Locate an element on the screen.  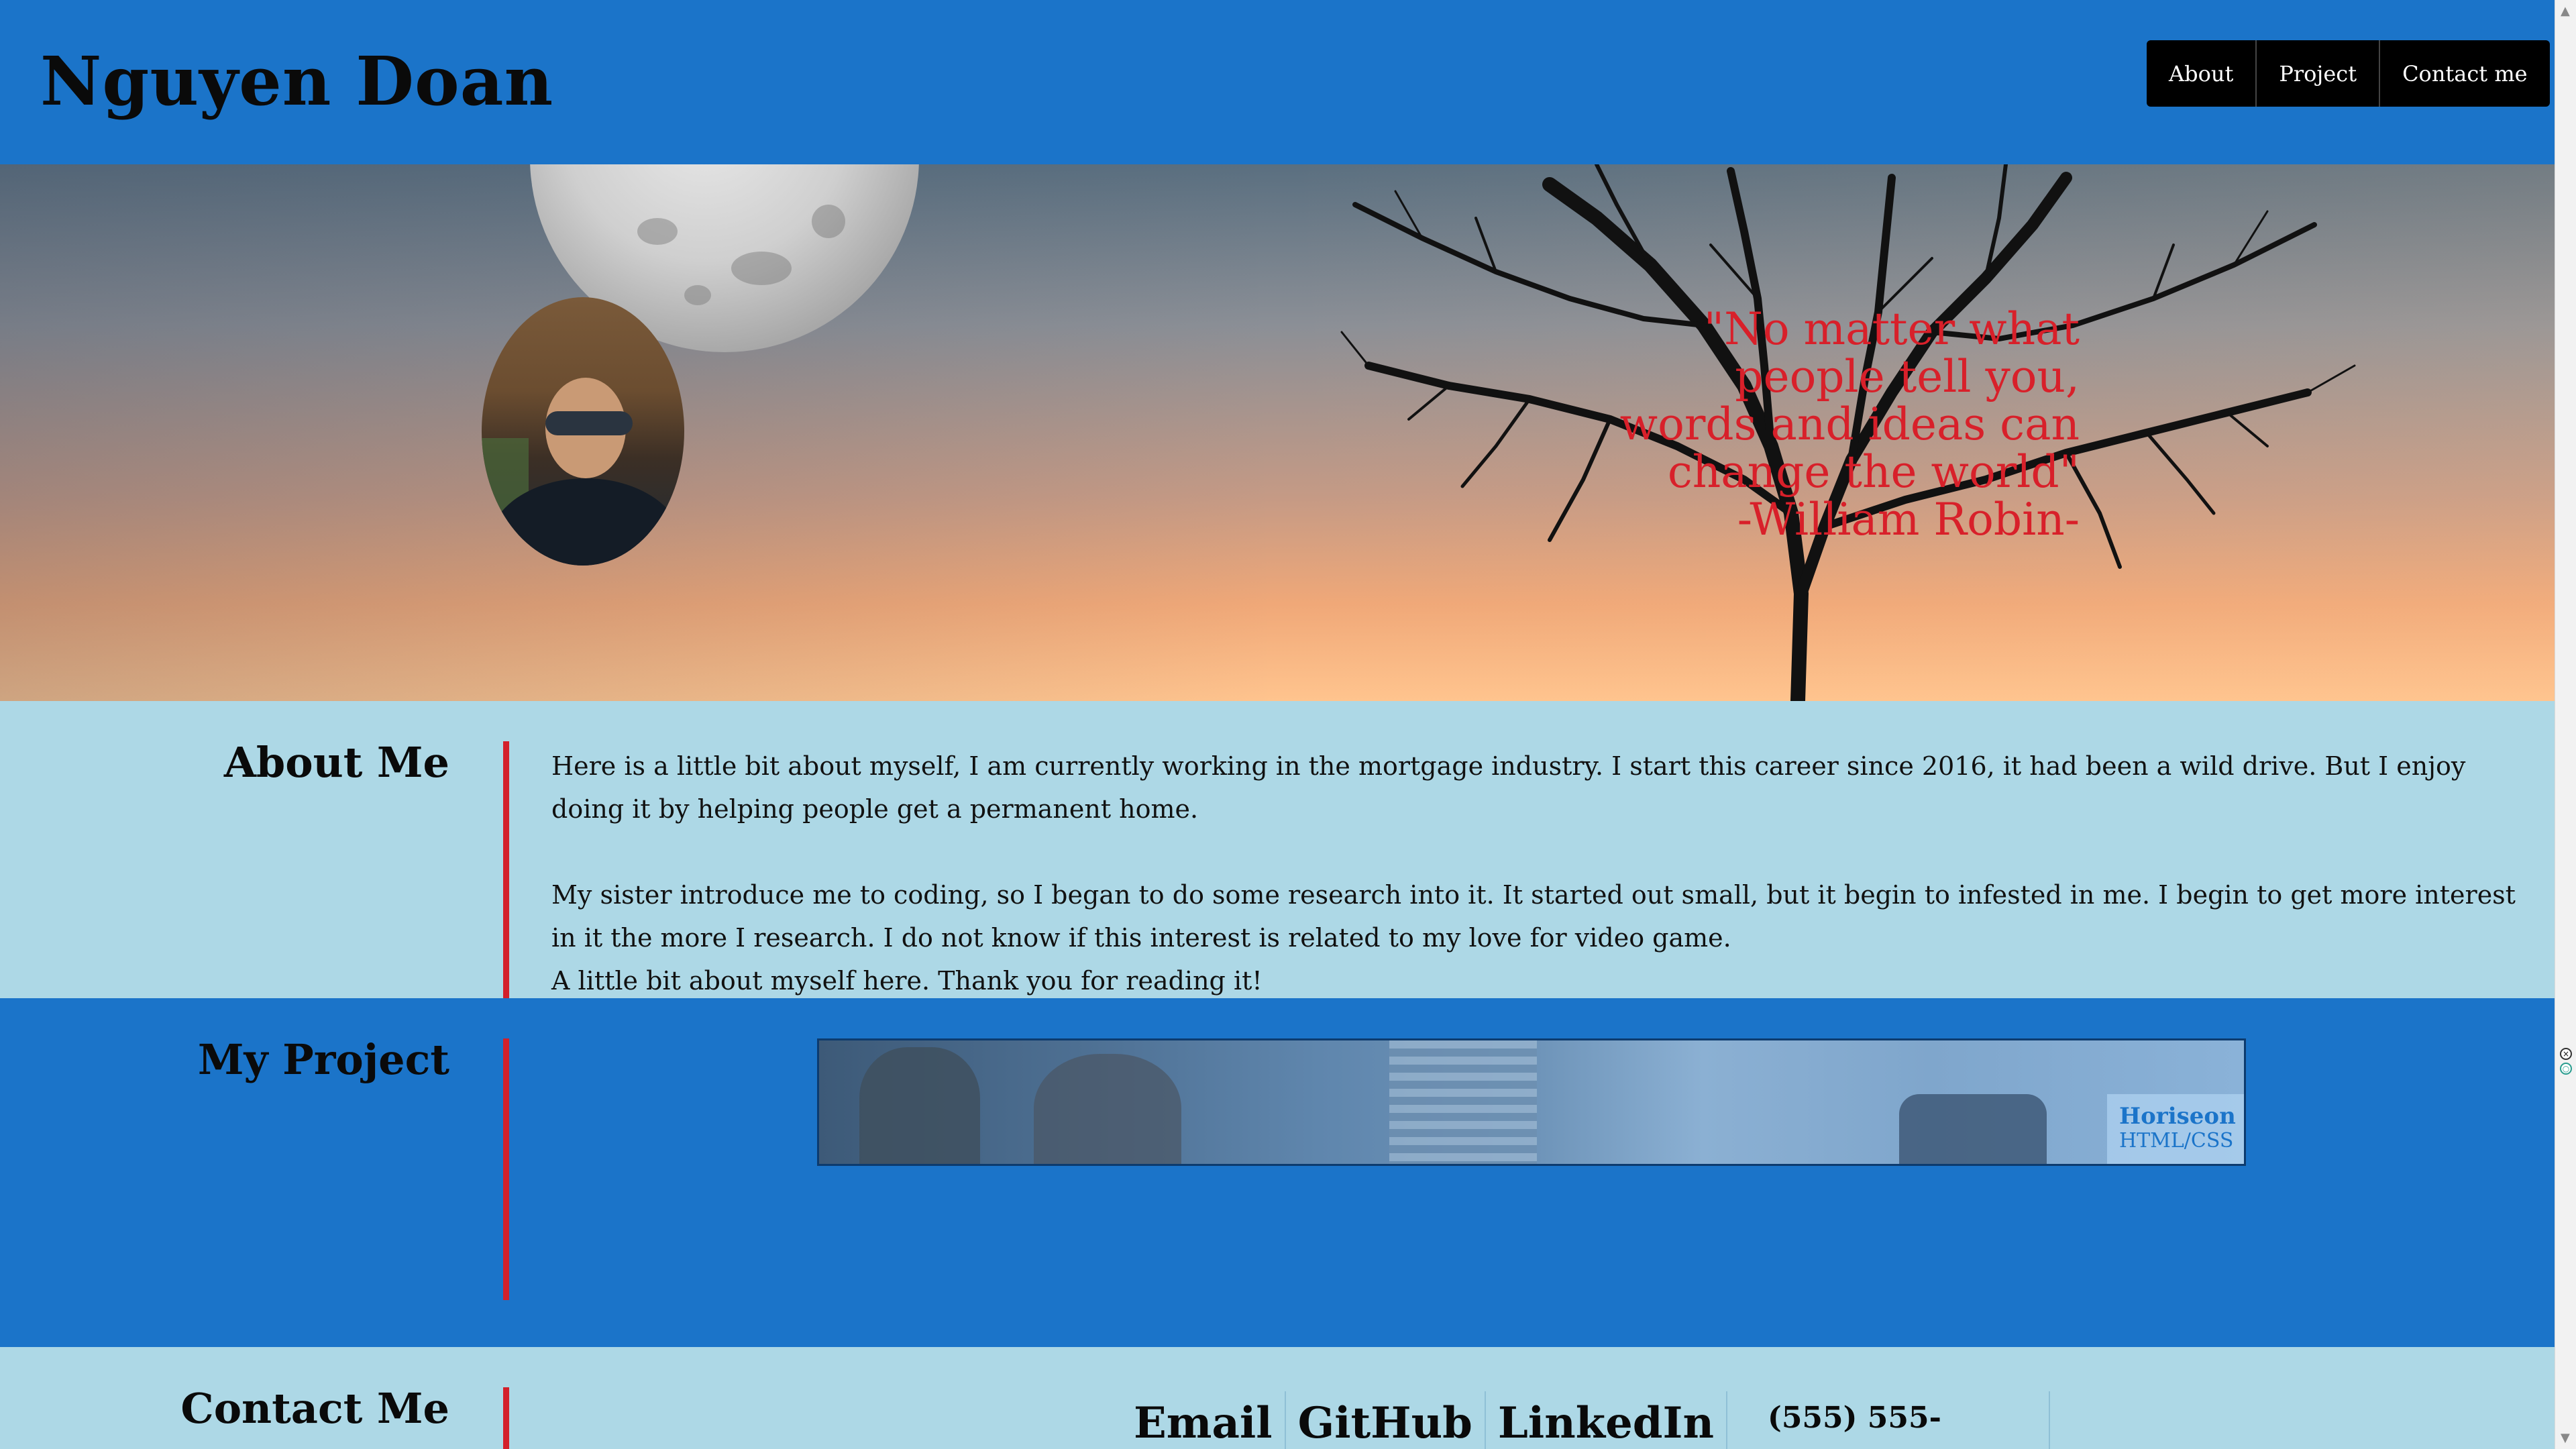
email-link: Email is located at coordinates (1203, 1420).